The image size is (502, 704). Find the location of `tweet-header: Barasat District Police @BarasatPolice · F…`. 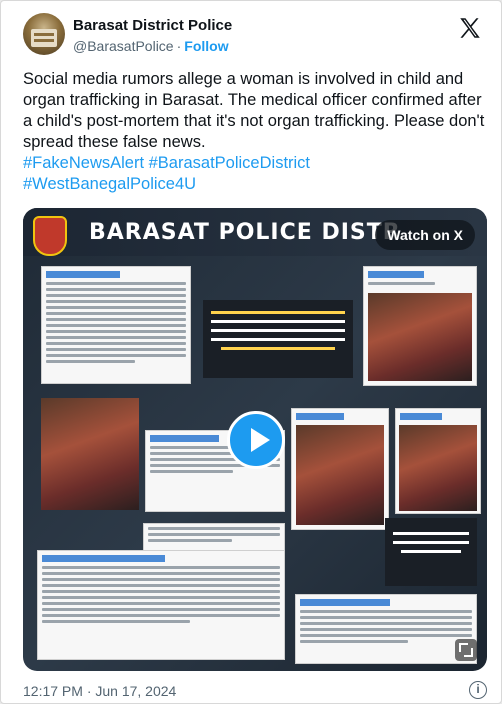

tweet-header: Barasat District Police @BarasatPolice · F… is located at coordinates (256, 35).